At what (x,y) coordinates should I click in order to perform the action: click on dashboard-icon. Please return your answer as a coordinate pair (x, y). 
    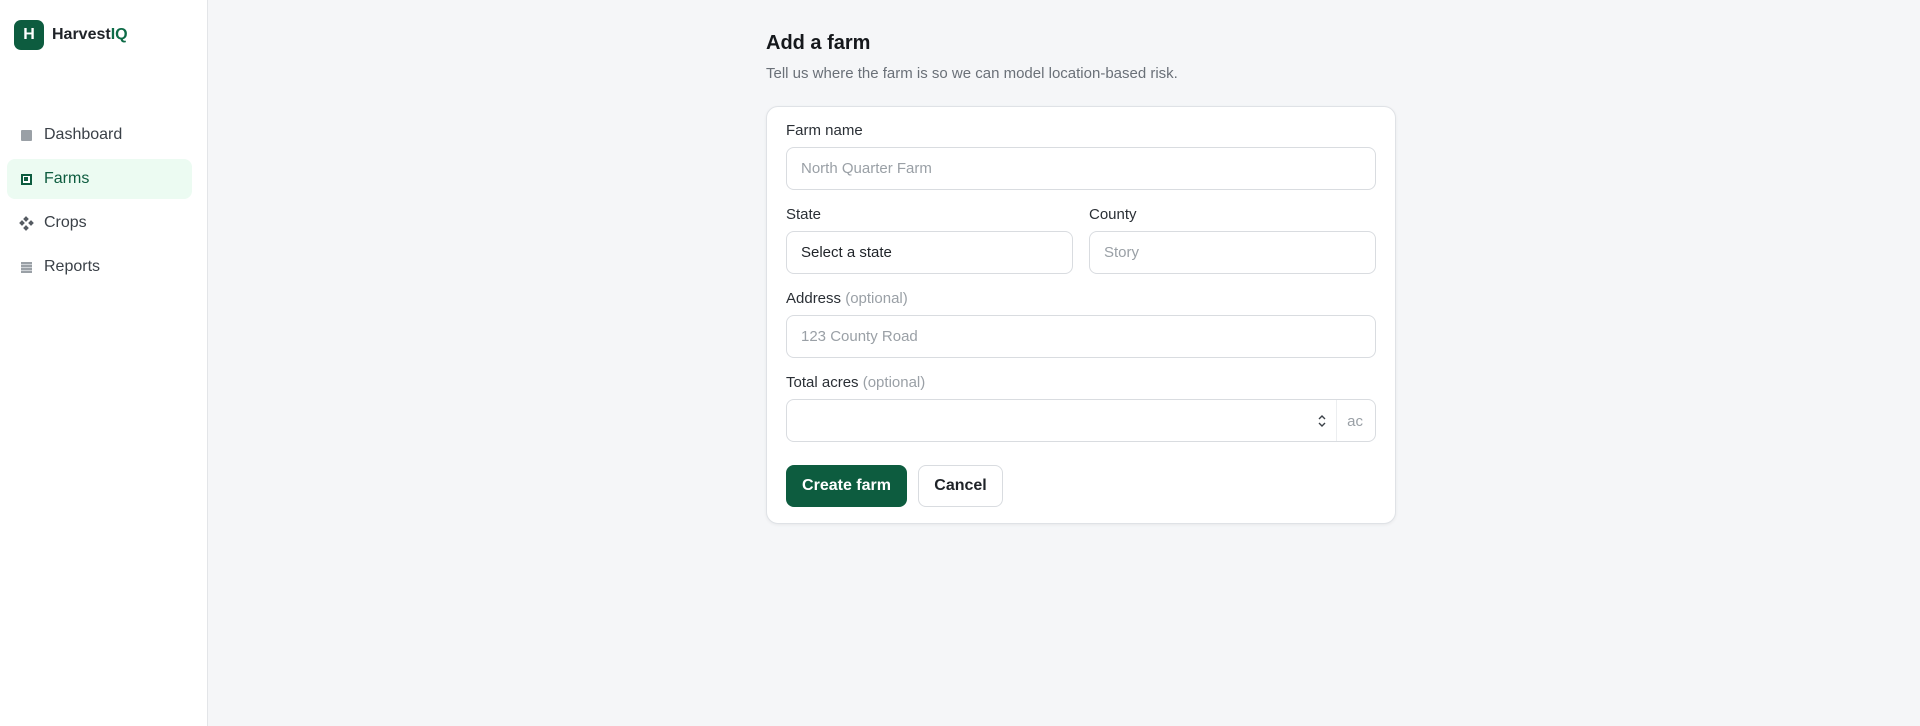
    Looking at the image, I should click on (26, 135).